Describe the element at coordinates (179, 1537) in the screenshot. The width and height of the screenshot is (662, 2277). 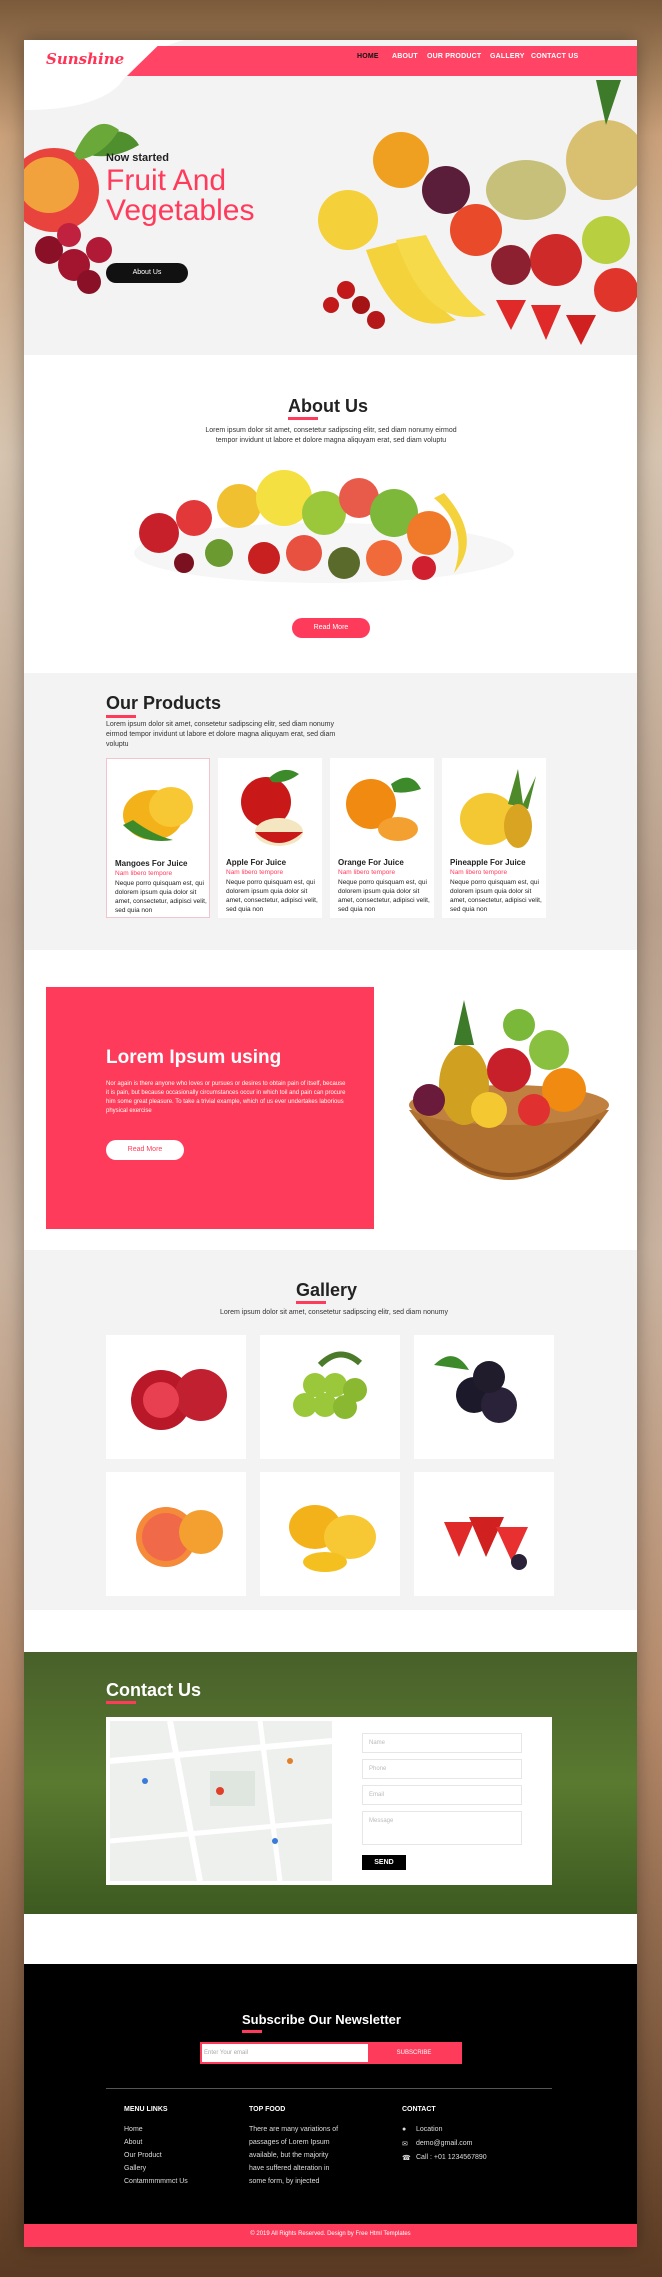
I see `grapefruit-image` at that location.